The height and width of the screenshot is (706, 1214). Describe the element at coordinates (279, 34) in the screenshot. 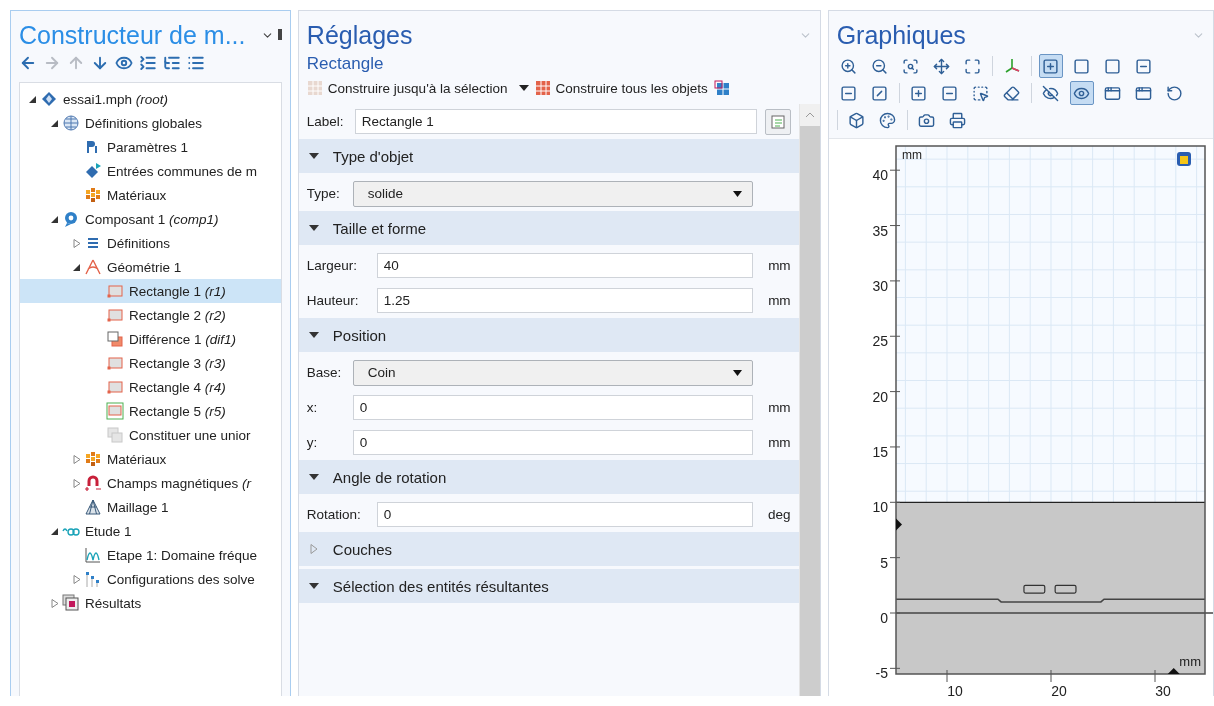

I see `pin-icon` at that location.